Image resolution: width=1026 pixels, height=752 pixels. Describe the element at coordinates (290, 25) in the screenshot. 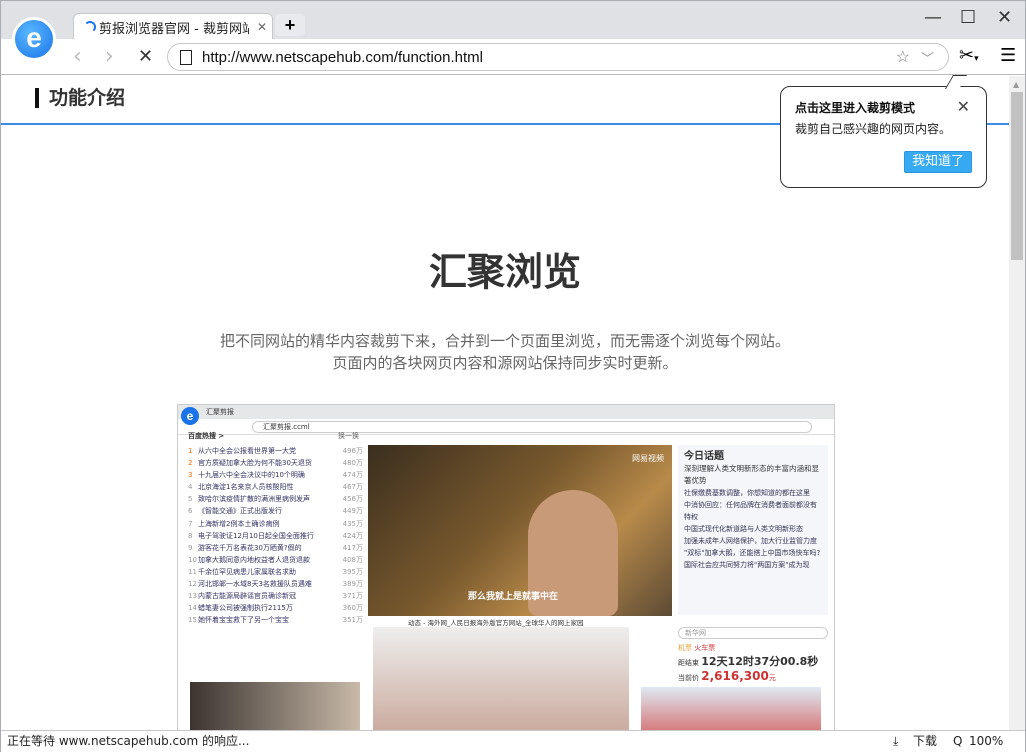

I see `new-tab-button: +` at that location.